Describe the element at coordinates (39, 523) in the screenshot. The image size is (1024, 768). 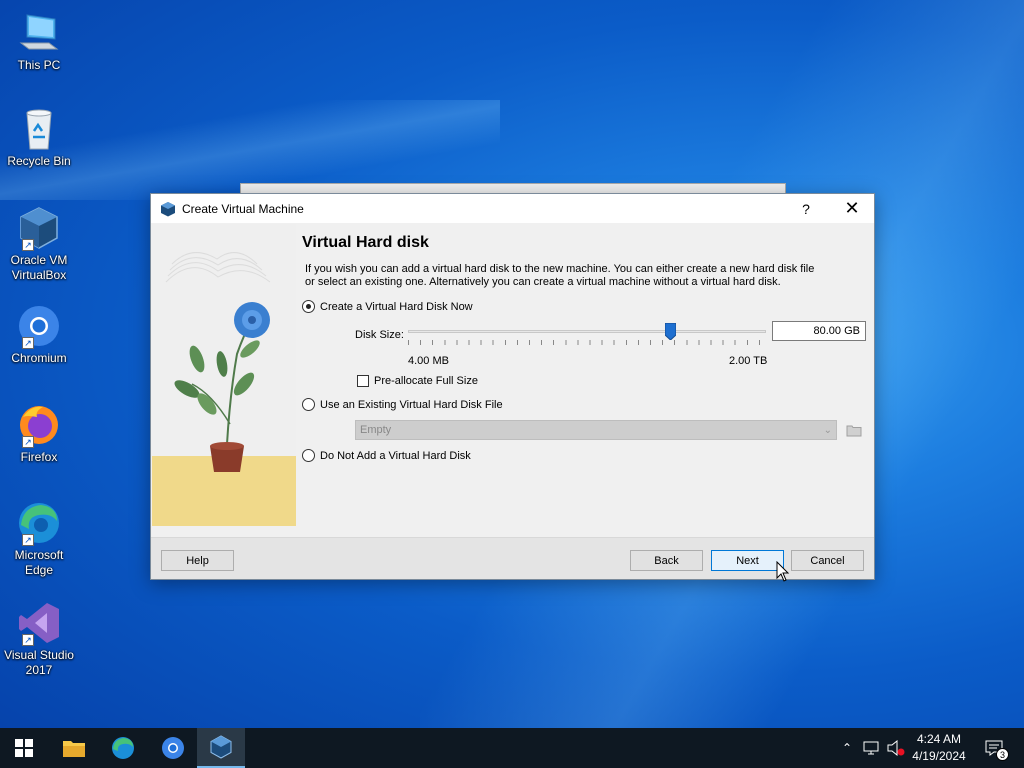
I see `edge-icon: ↗` at that location.